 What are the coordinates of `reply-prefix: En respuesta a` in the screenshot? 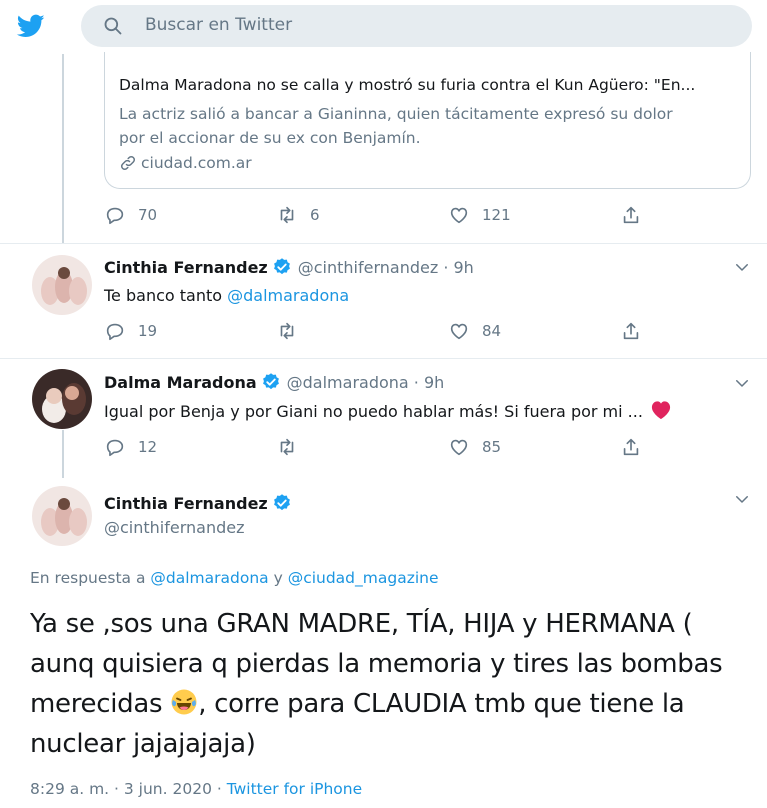 It's located at (90, 578).